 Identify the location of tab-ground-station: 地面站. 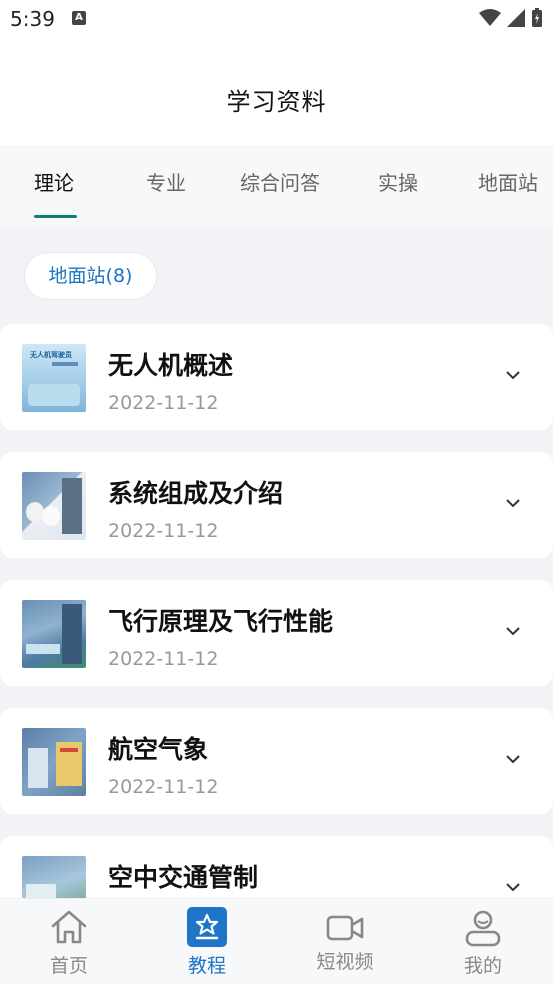
(508, 181).